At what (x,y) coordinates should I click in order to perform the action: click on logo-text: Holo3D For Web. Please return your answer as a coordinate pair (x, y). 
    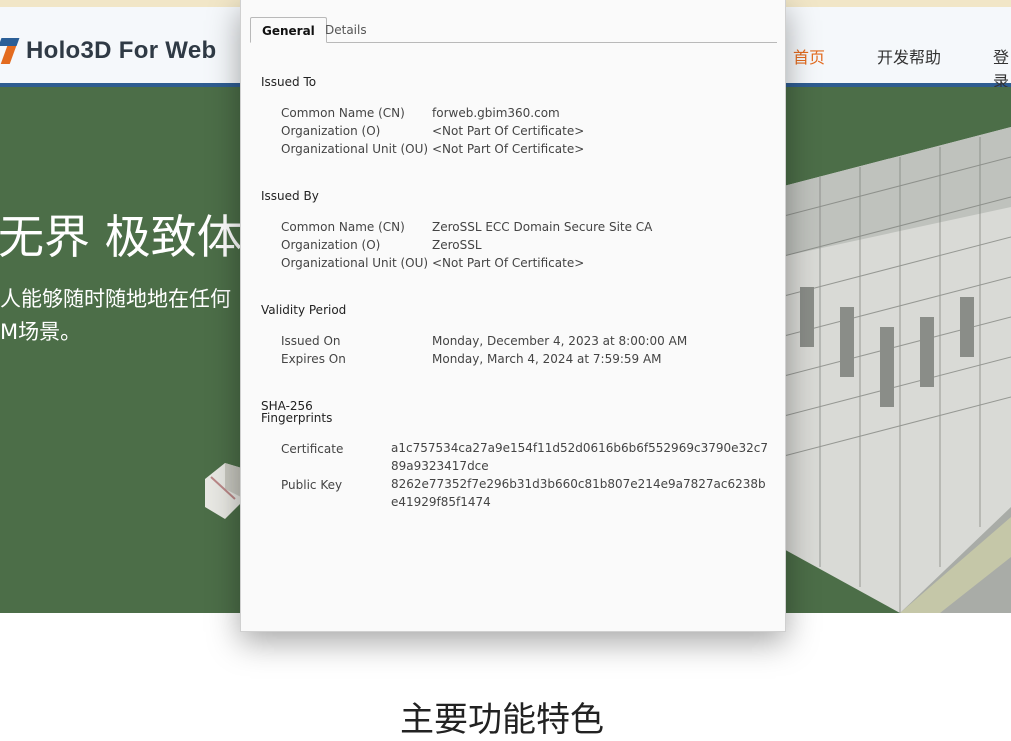
    Looking at the image, I should click on (121, 50).